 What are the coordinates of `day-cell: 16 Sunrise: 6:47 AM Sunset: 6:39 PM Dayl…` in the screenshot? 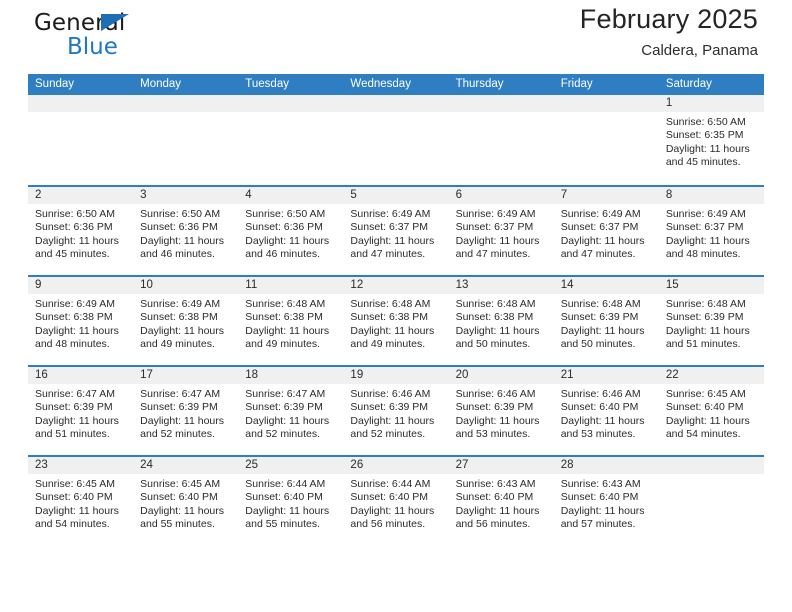 It's located at (81, 411).